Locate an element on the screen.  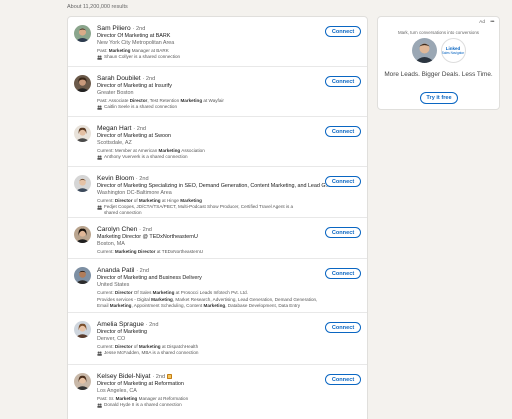
shared-connection: Caitlin Seele is a shared connection is located at coordinates (219, 107).